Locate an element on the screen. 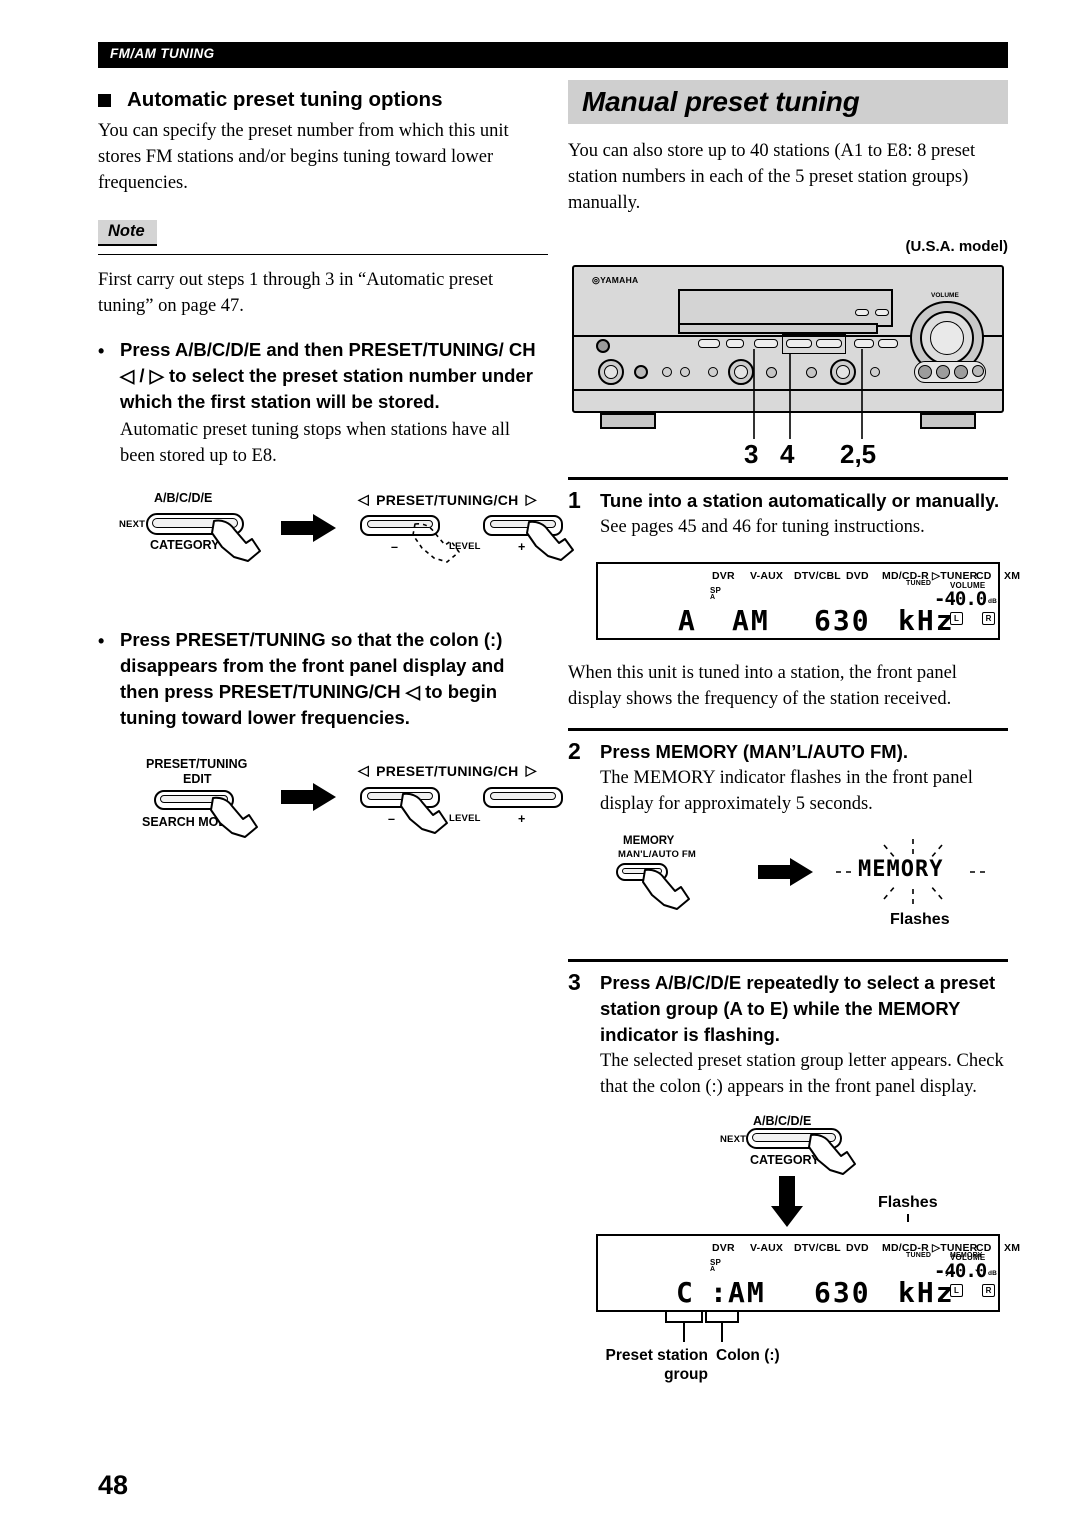  diagram1-right-heading: ◁ PRESET/TUNING/CH ▷ is located at coordinates (447, 499).